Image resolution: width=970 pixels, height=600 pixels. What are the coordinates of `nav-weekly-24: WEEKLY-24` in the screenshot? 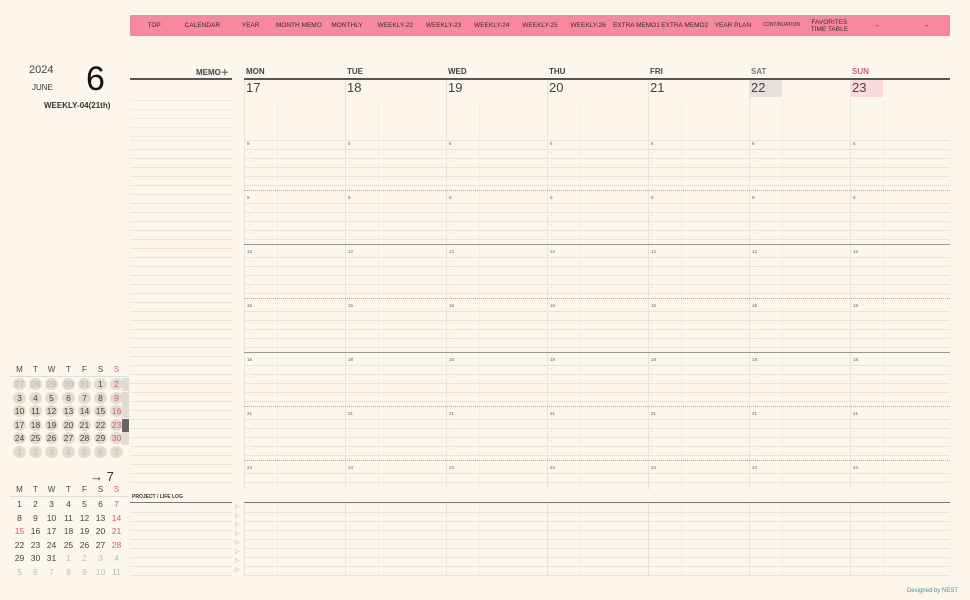 It's located at (492, 25).